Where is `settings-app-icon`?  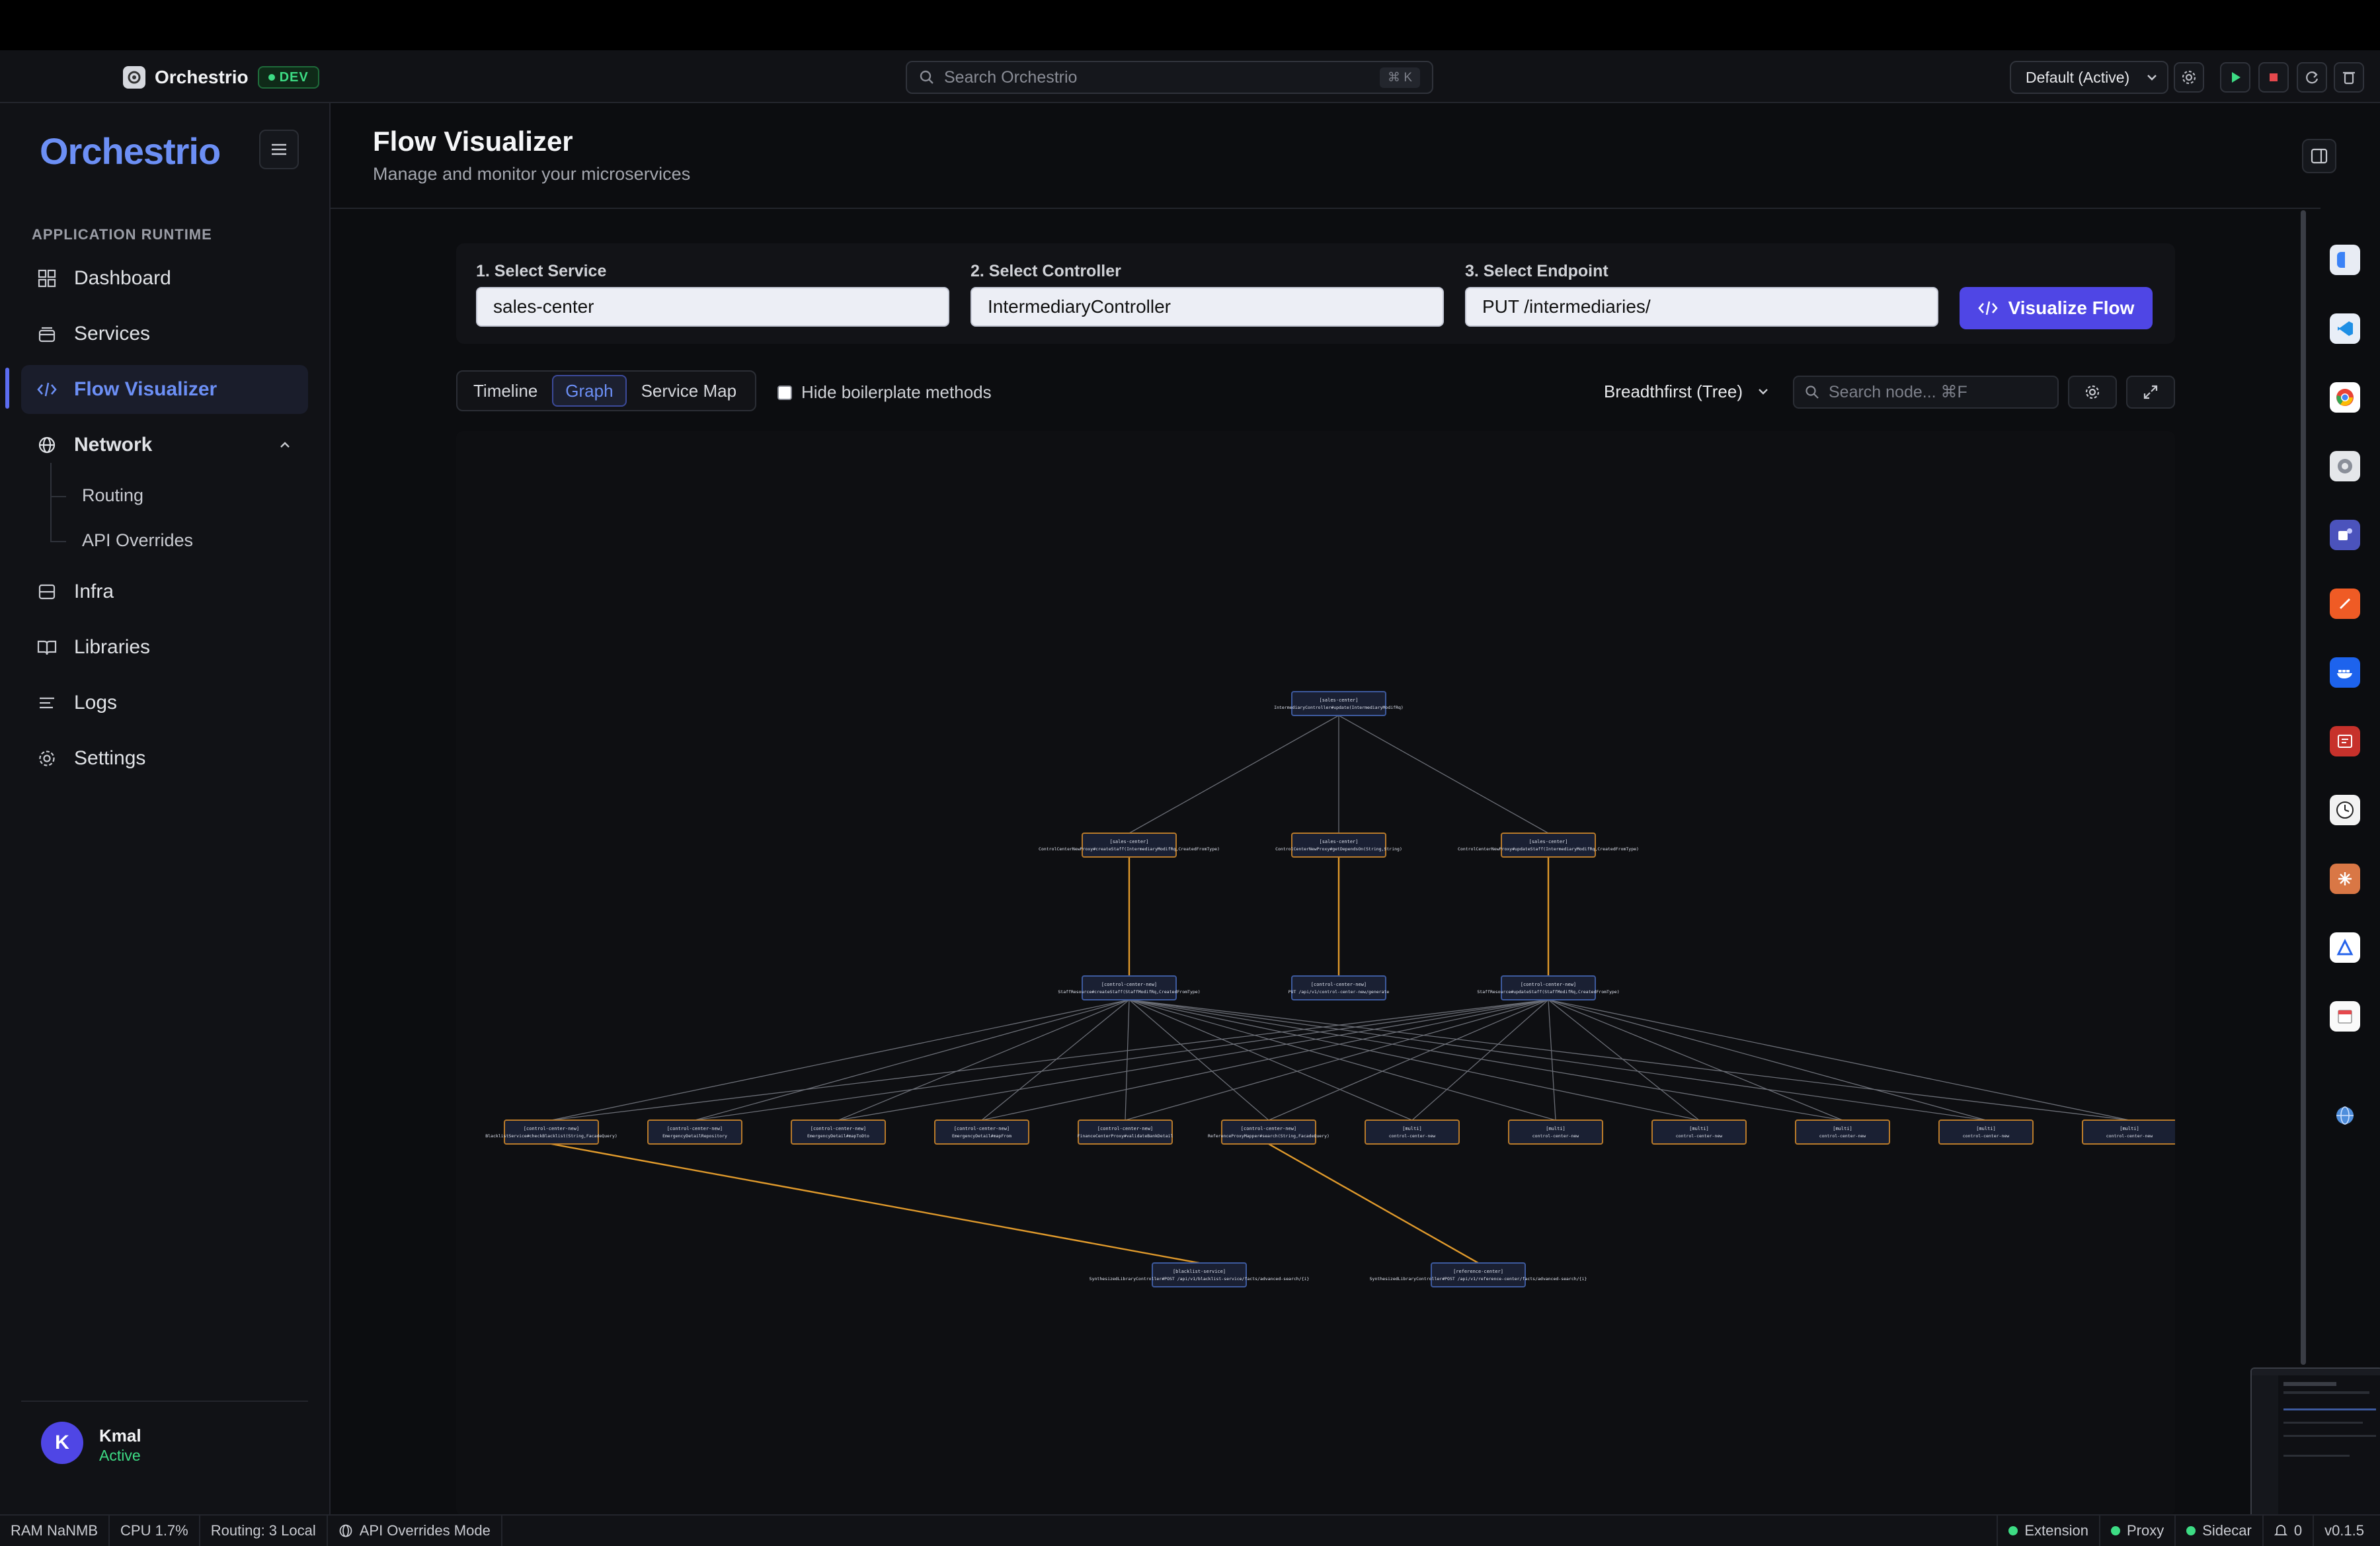
settings-app-icon is located at coordinates (2345, 466).